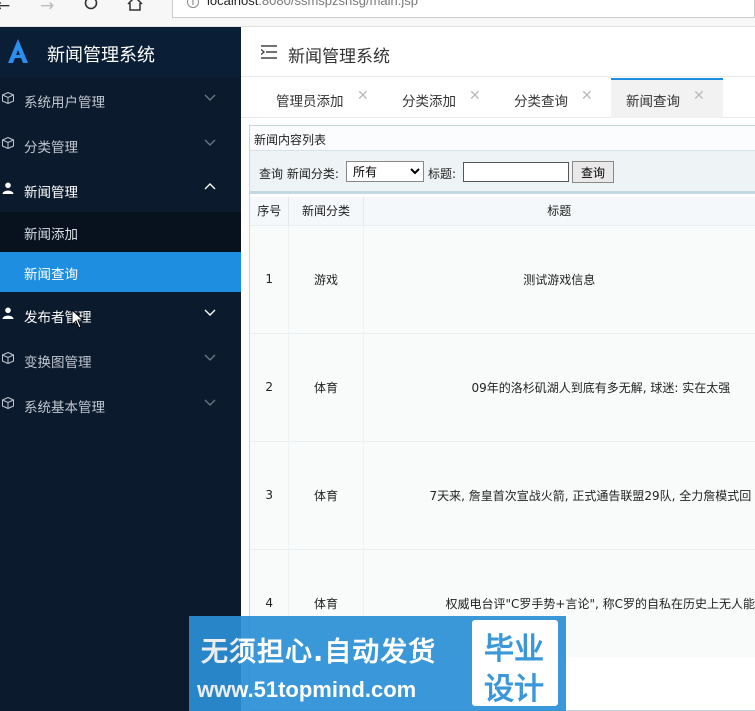 The height and width of the screenshot is (711, 755). Describe the element at coordinates (120, 232) in the screenshot. I see `sidebar-subitem-news-add: 新闻添加` at that location.